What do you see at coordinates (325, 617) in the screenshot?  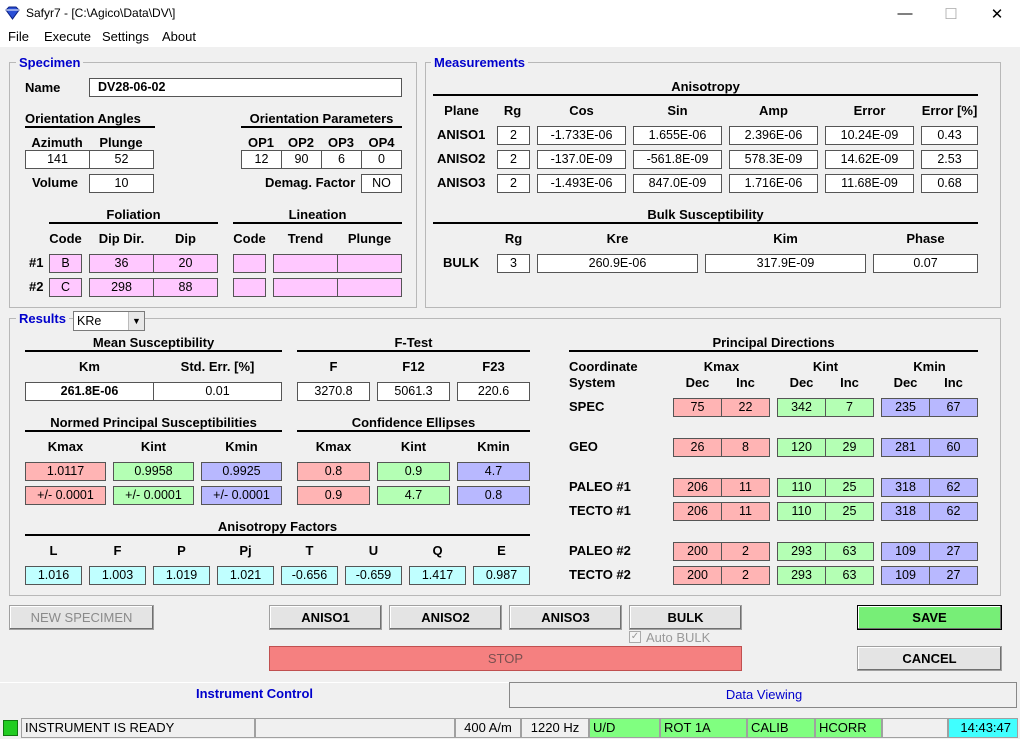 I see `aniso1-button: ANISO1` at bounding box center [325, 617].